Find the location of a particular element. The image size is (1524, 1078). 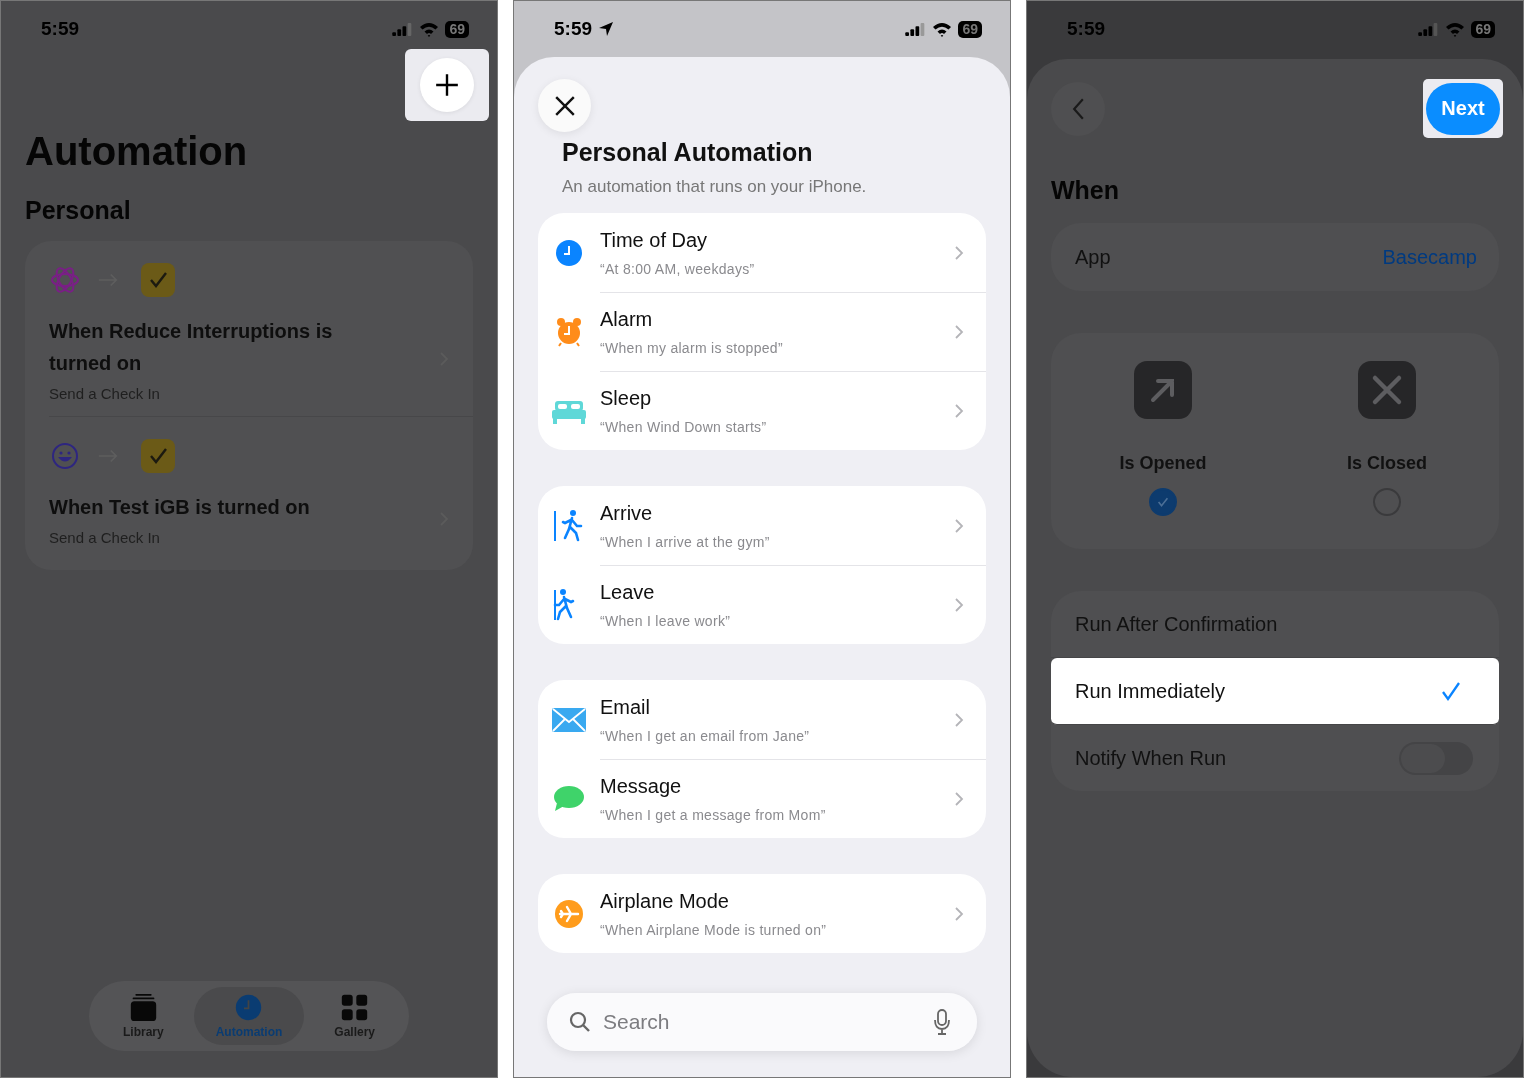

trigger-example: “When I leave work” is located at coordinates (666, 621).